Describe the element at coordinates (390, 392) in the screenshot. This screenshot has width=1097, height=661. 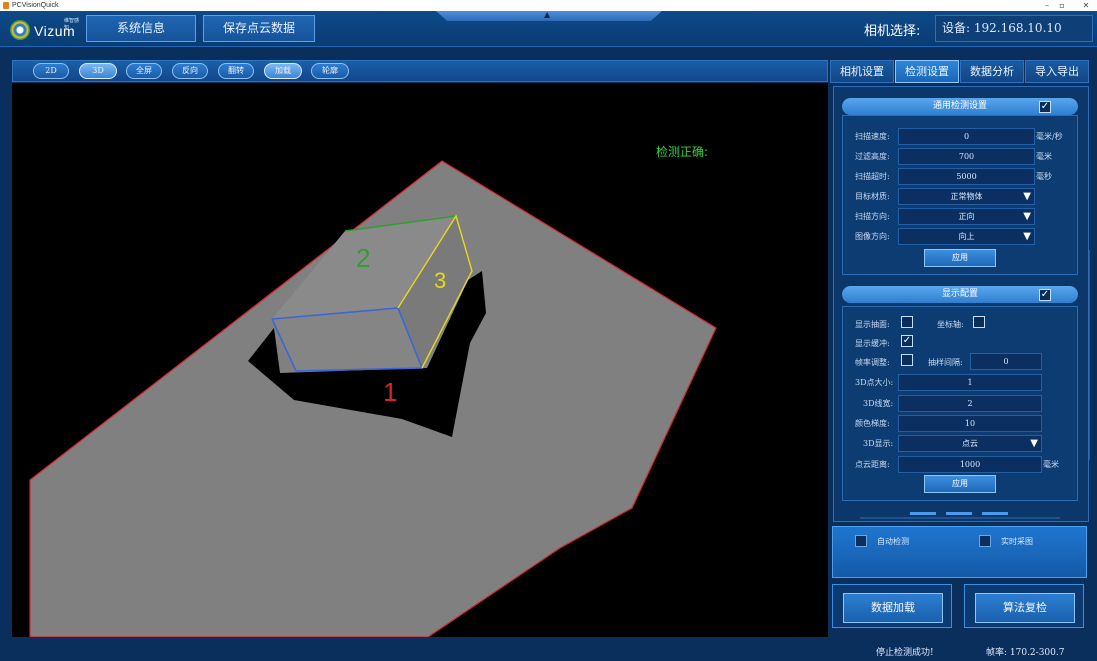
I see `label-1: 1` at that location.